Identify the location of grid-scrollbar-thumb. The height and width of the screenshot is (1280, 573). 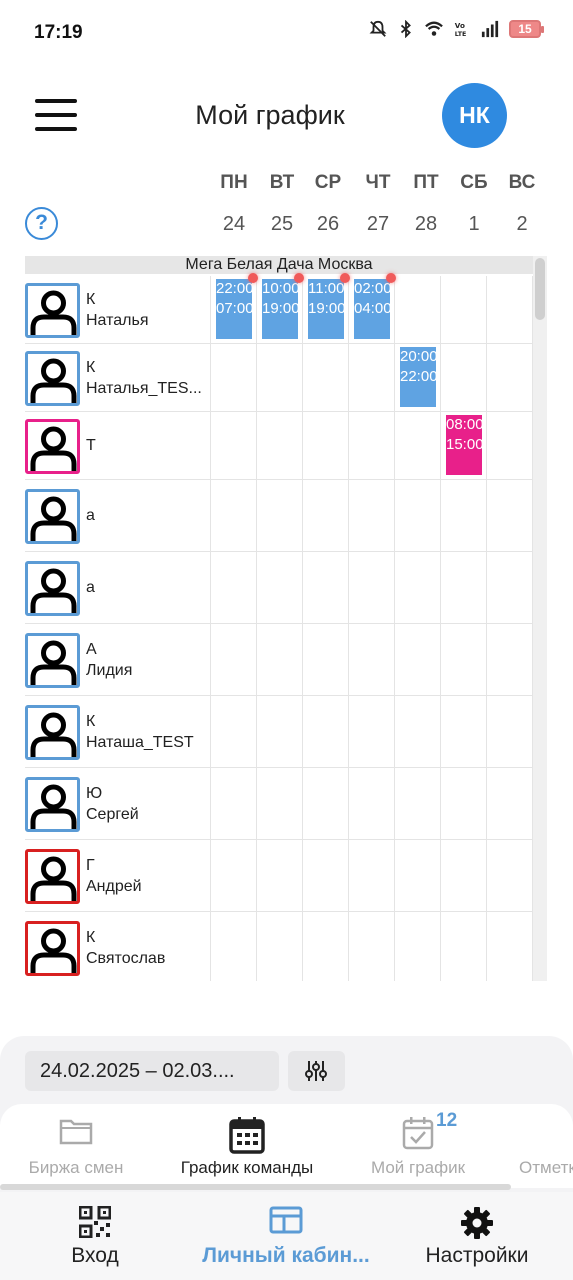
(540, 289).